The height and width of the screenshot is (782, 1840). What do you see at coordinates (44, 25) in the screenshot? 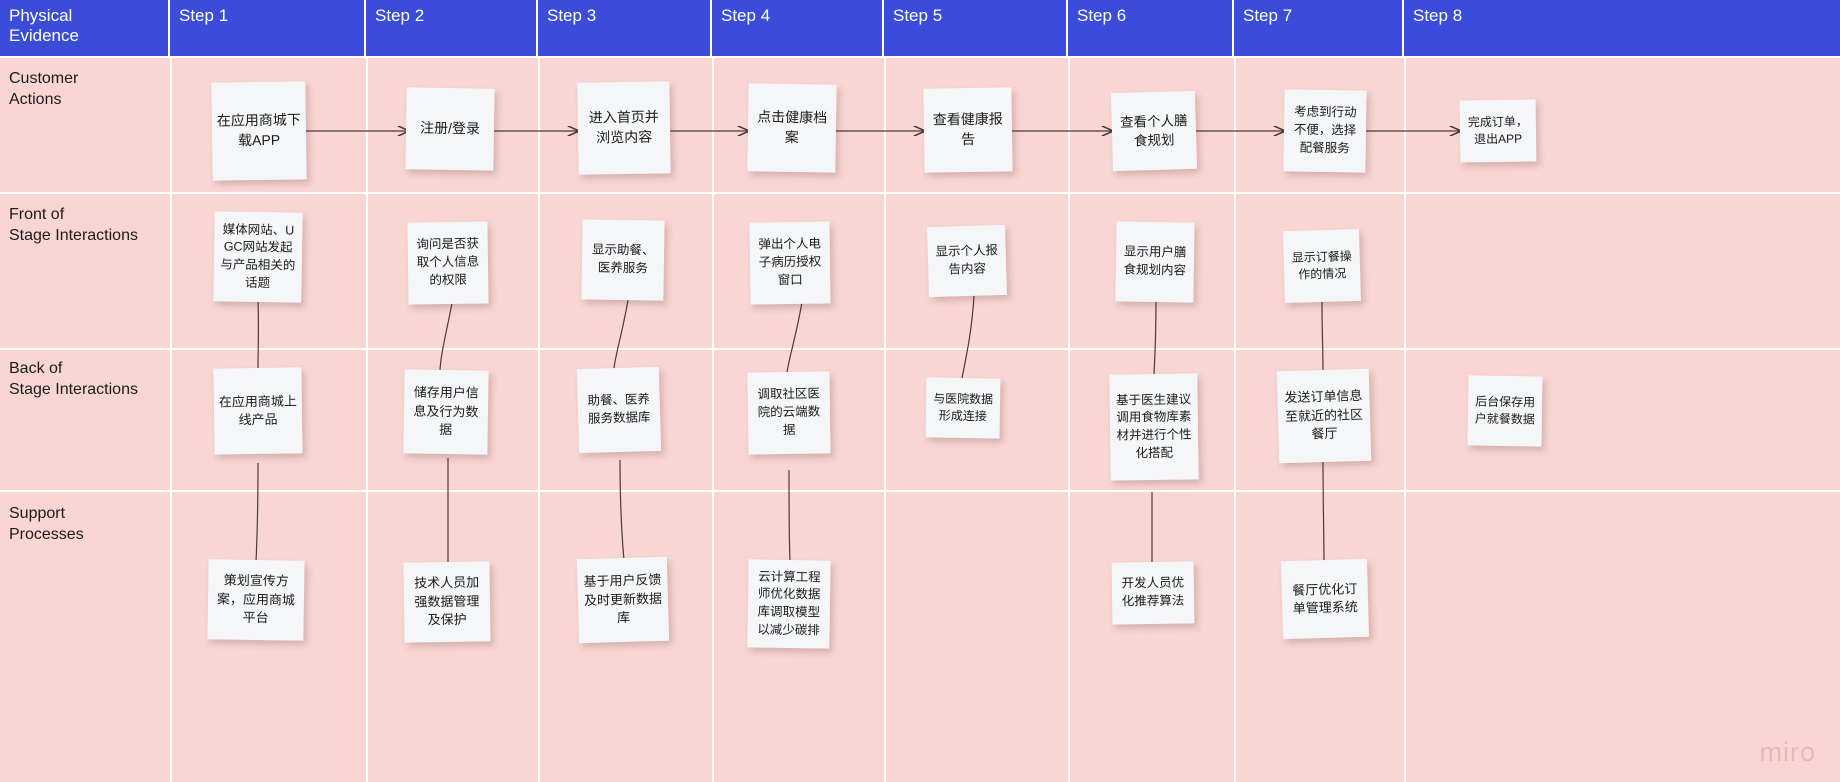
I see `header-physical-evidence-label: Physical Evidence` at bounding box center [44, 25].